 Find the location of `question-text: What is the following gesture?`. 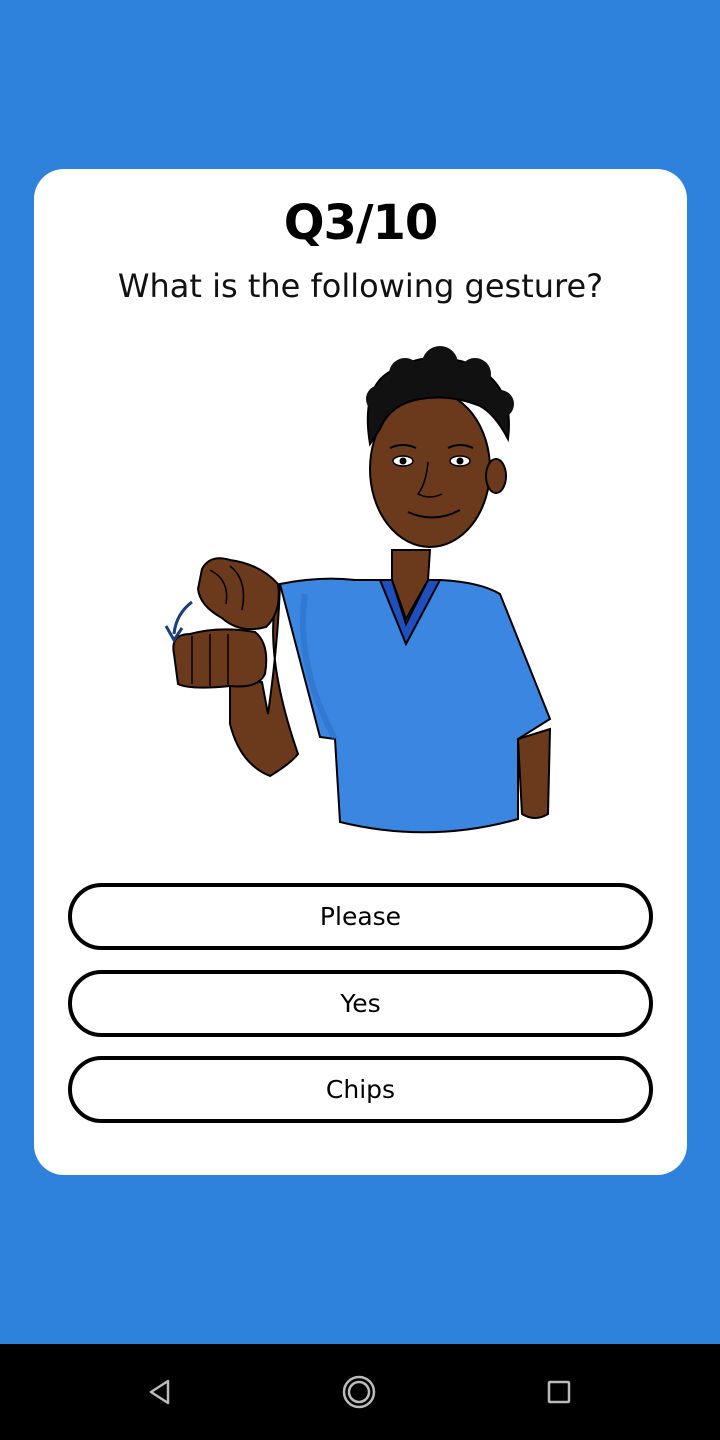

question-text: What is the following gesture? is located at coordinates (360, 286).